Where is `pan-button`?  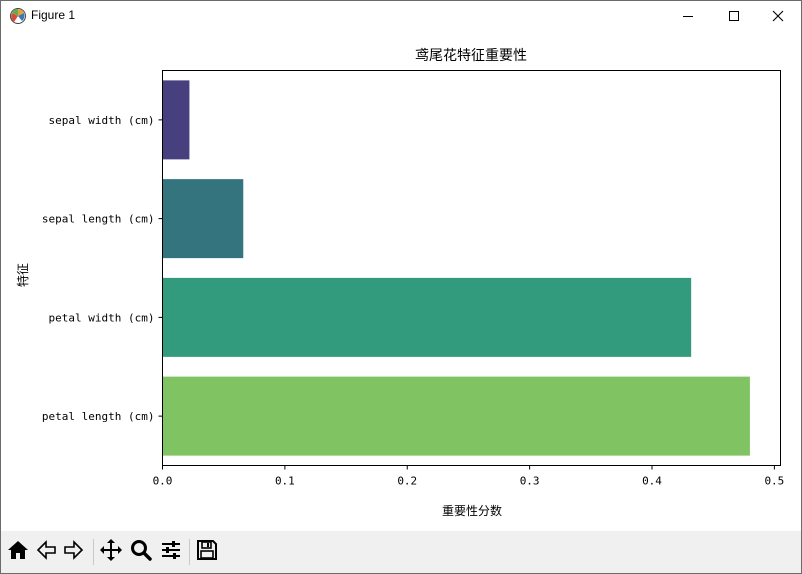
pan-button is located at coordinates (111, 552).